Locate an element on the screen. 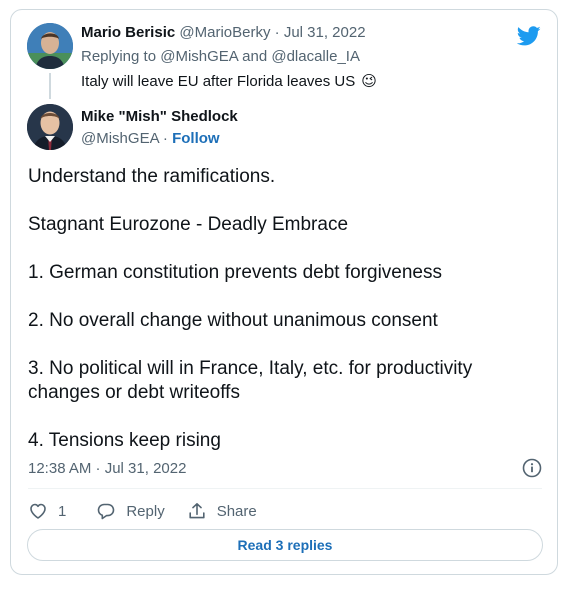 This screenshot has width=575, height=593. share-label: Share is located at coordinates (236, 511).